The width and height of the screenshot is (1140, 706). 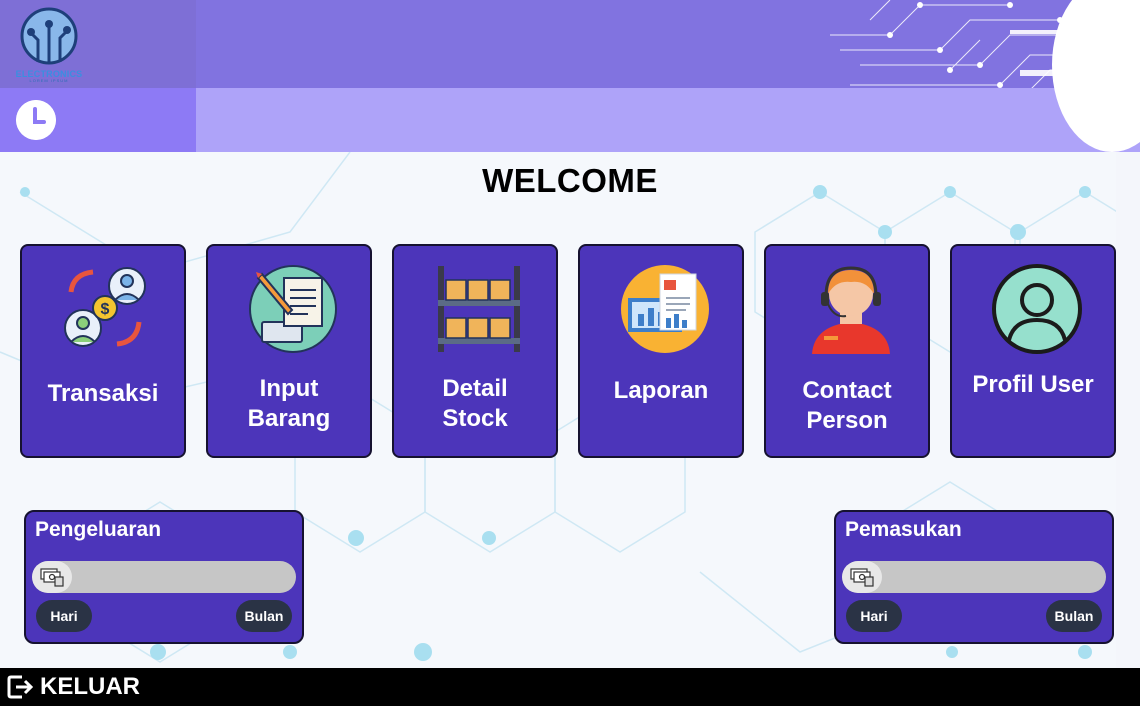 What do you see at coordinates (570, 180) in the screenshot?
I see `welcome-title: WELCOME` at bounding box center [570, 180].